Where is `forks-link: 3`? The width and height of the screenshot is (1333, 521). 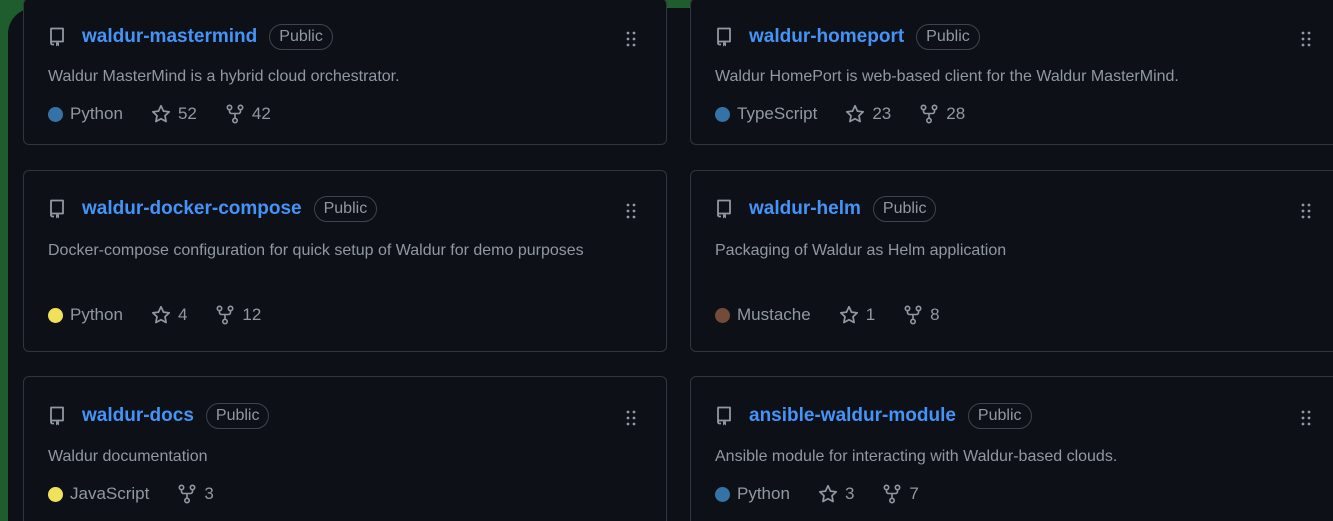
forks-link: 3 is located at coordinates (195, 494).